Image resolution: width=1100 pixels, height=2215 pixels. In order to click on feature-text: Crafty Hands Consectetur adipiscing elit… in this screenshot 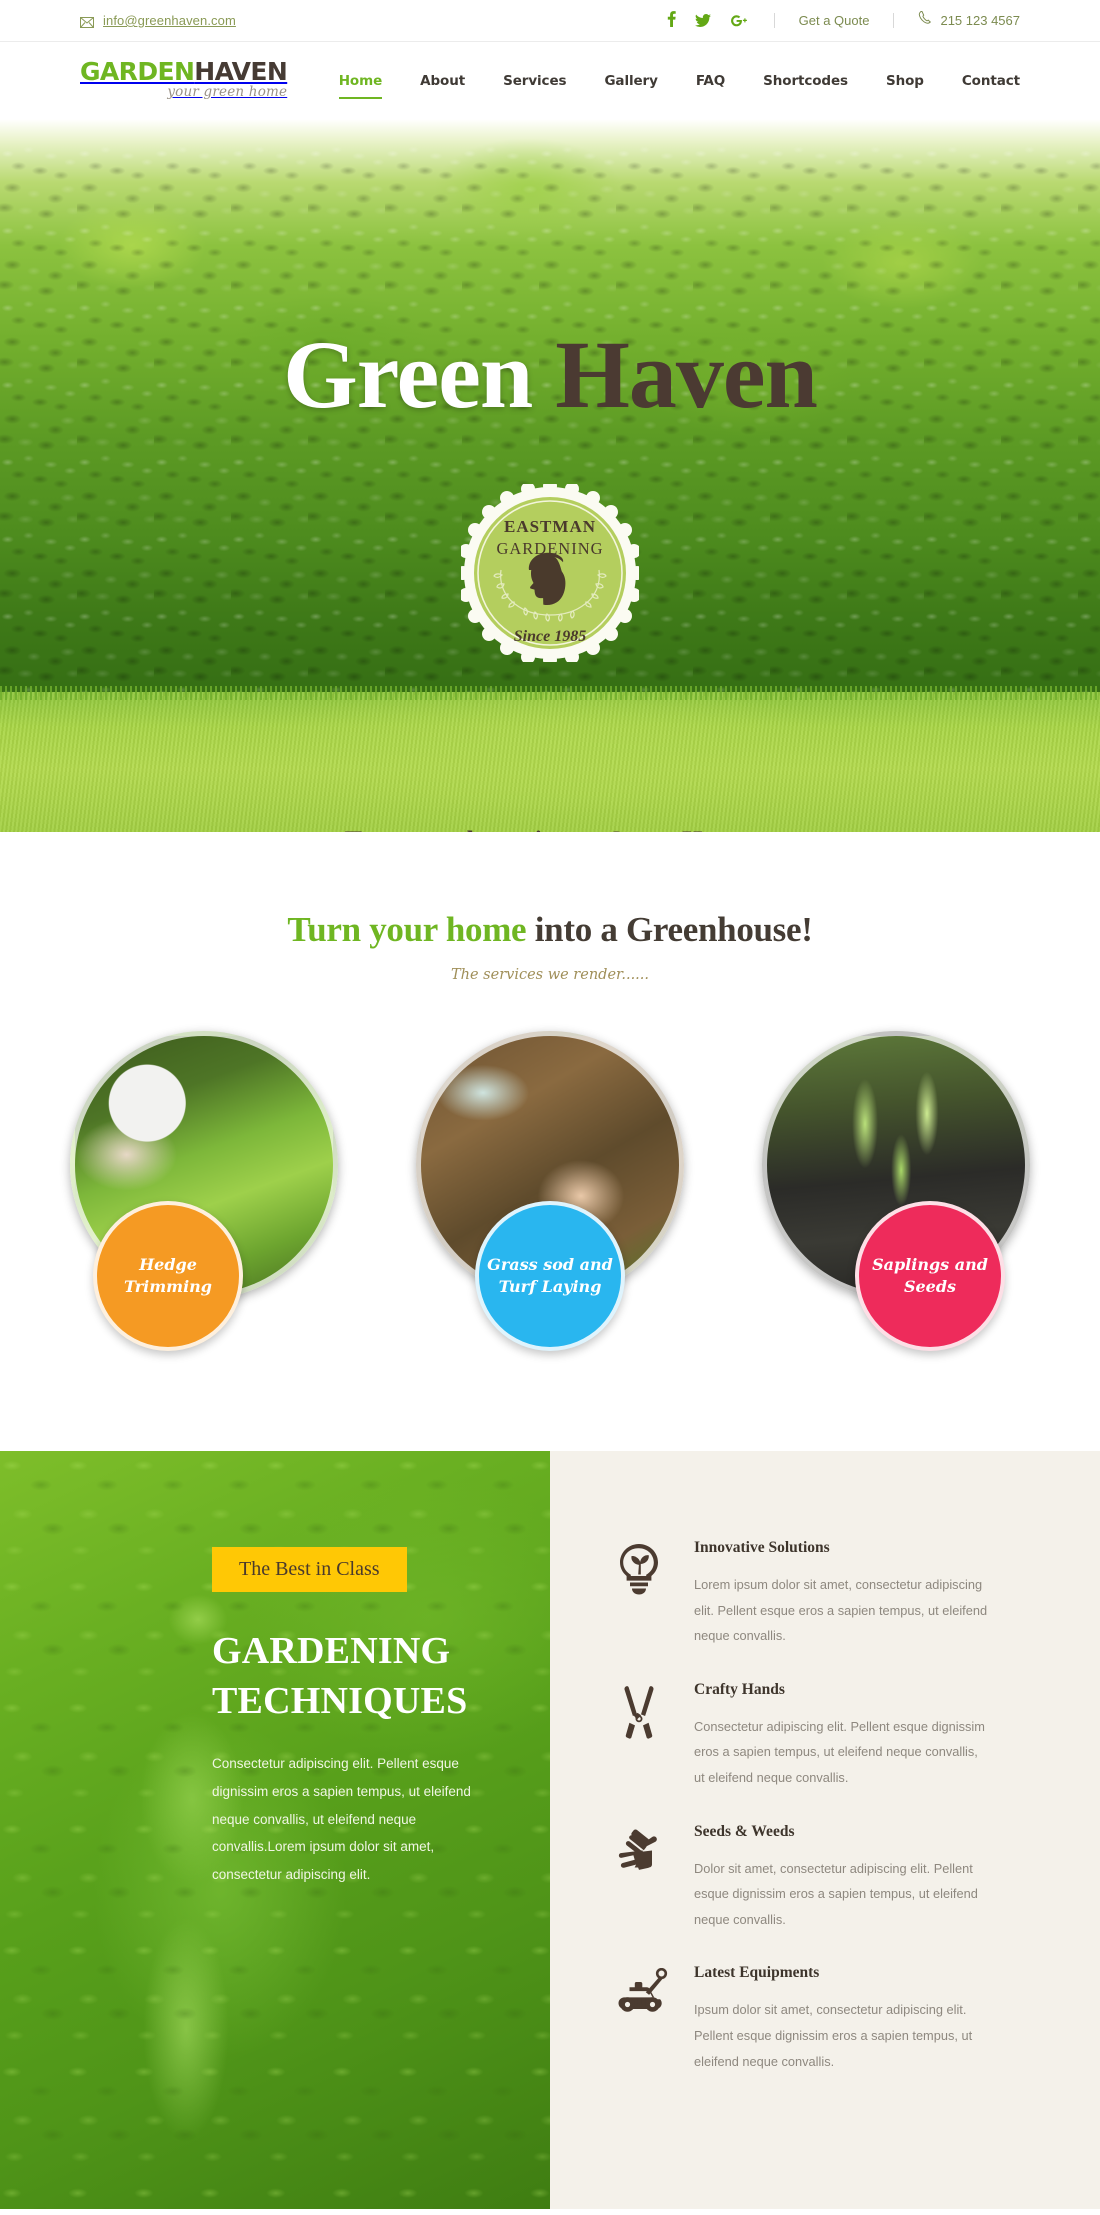, I will do `click(843, 1736)`.